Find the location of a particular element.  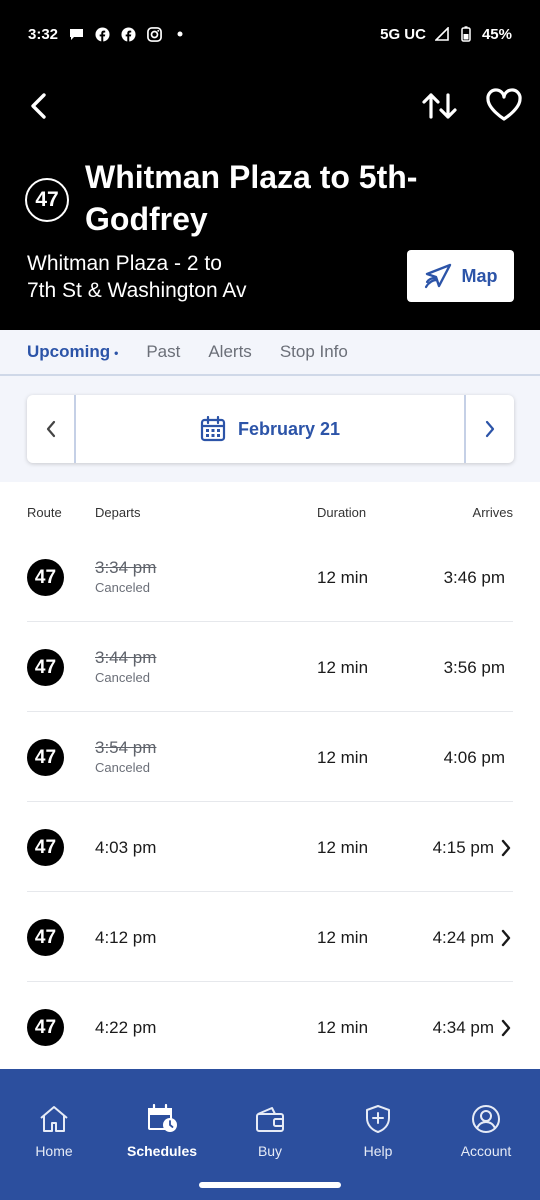

user-circle-icon is located at coordinates (486, 1119).